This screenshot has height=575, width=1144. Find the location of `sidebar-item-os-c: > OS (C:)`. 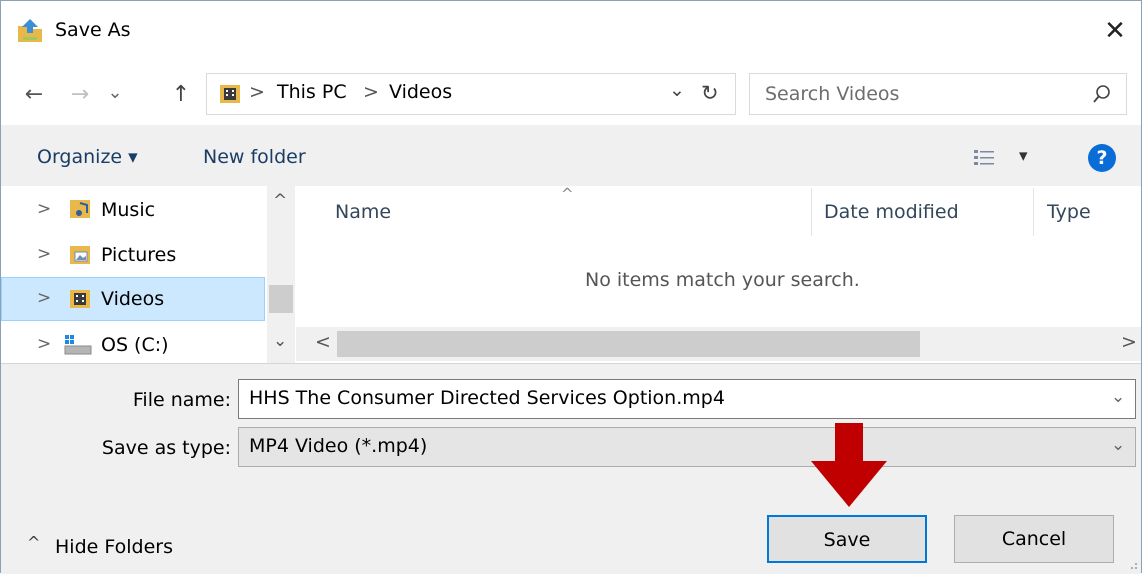

sidebar-item-os-c: > OS (C:) is located at coordinates (133, 346).